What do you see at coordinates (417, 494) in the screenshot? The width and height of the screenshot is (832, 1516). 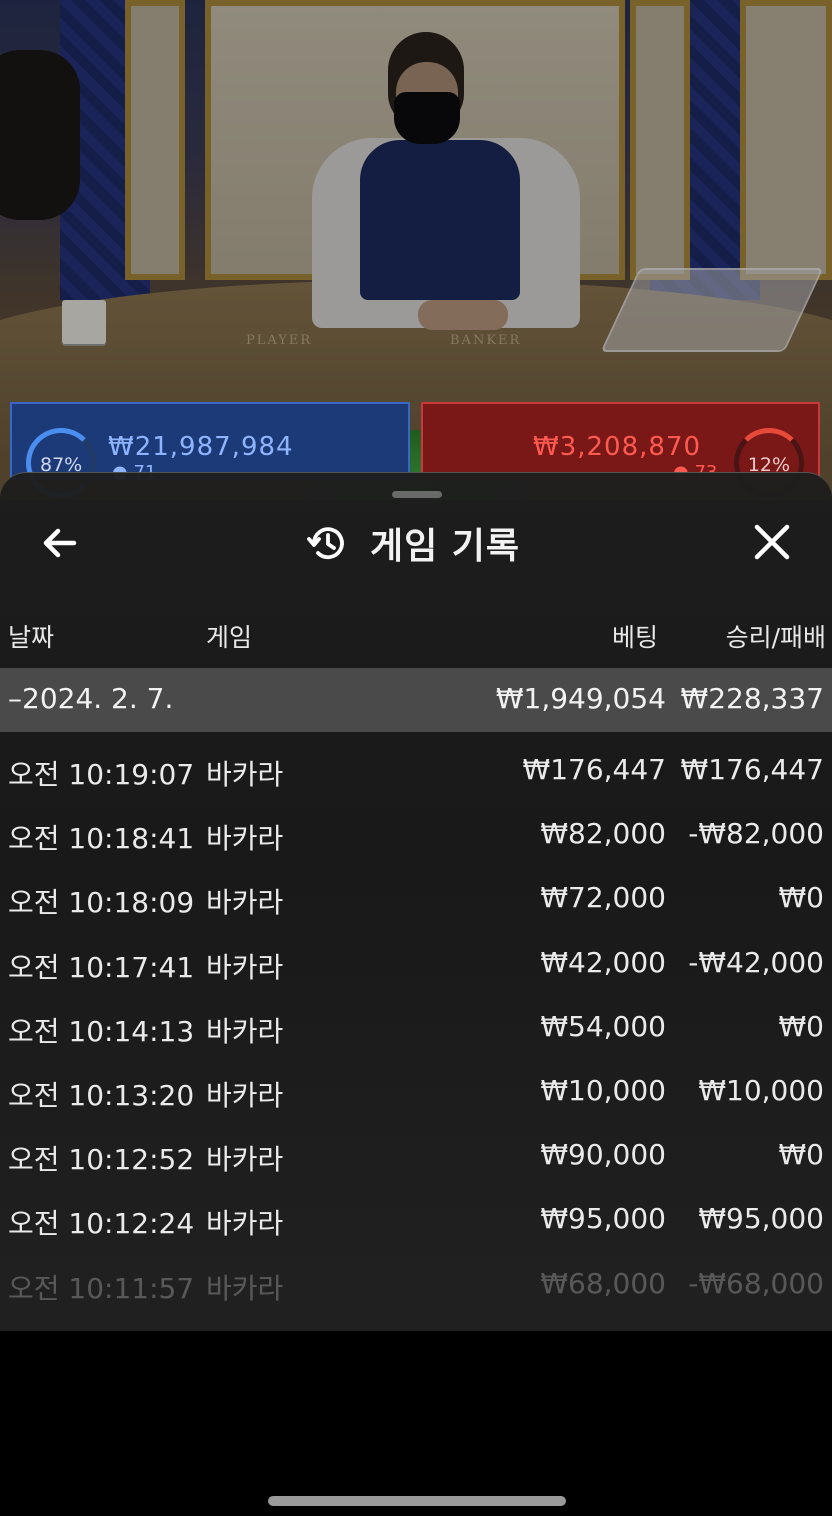 I see `sheet-drag-handle` at bounding box center [417, 494].